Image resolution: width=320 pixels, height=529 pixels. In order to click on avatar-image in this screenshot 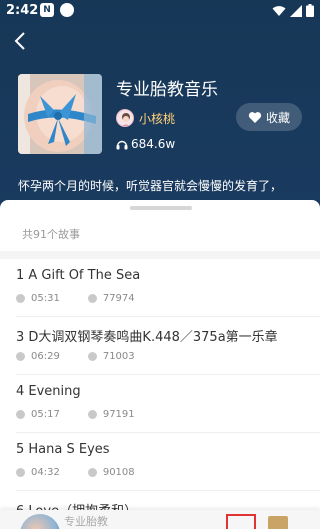, I will do `click(125, 118)`.